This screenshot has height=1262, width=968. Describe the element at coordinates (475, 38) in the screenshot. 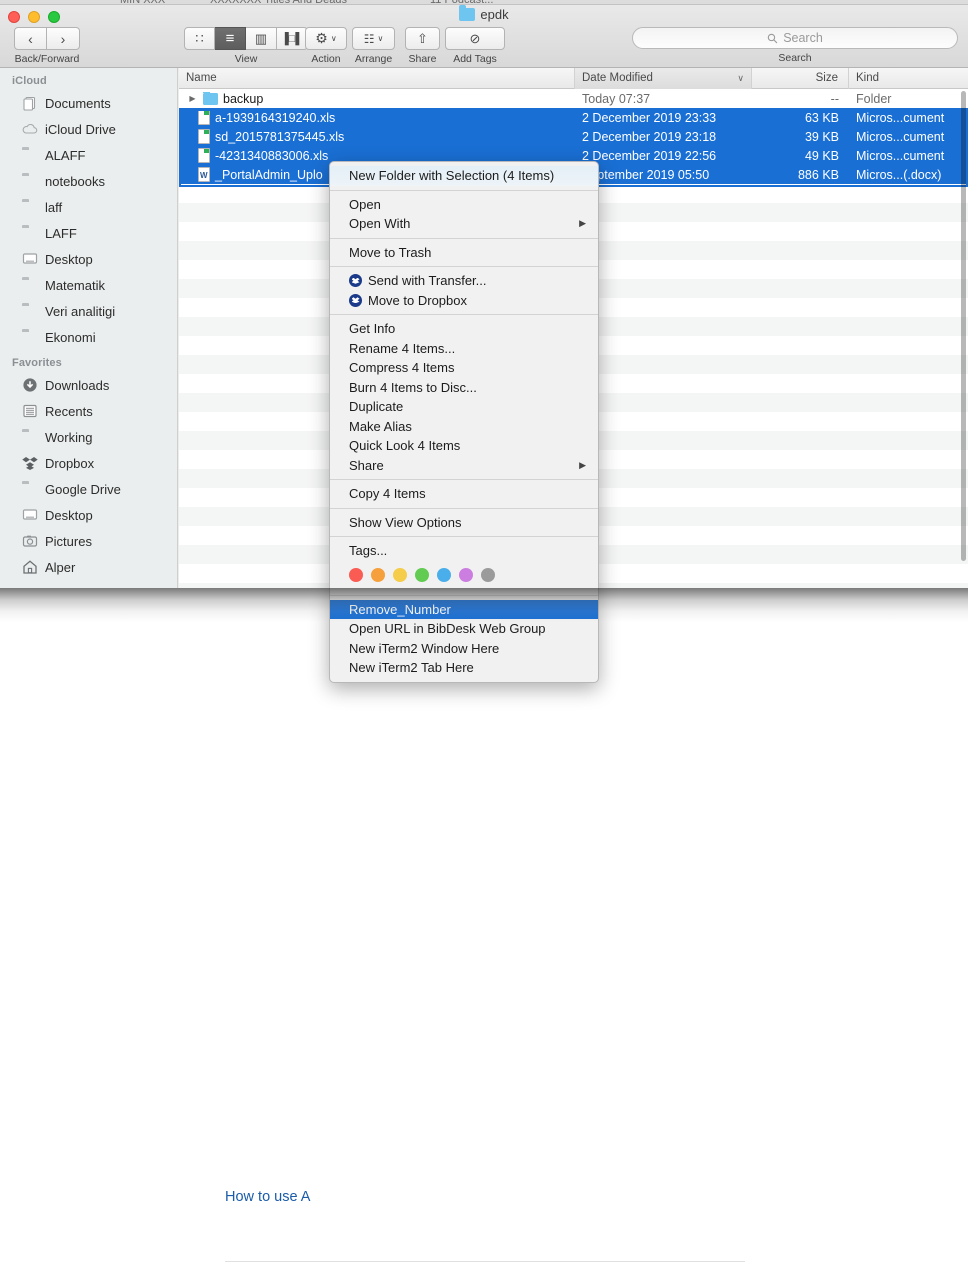

I see `add-tags-button: ⊘` at that location.